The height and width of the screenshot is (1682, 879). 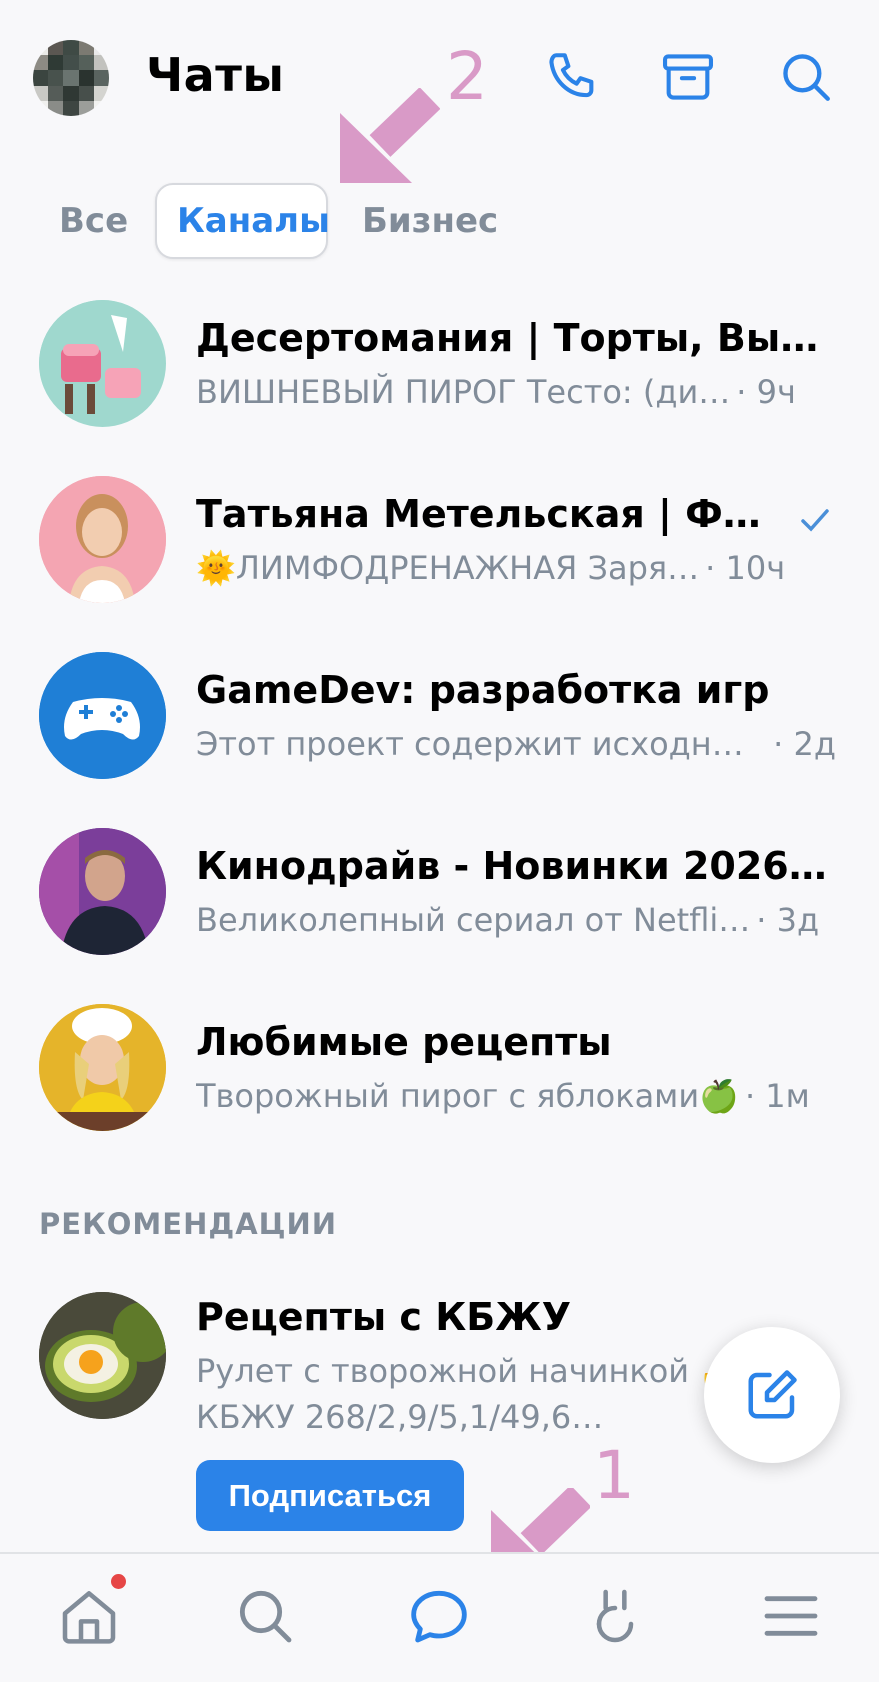 I want to click on read-check-icon, so click(x=815, y=520).